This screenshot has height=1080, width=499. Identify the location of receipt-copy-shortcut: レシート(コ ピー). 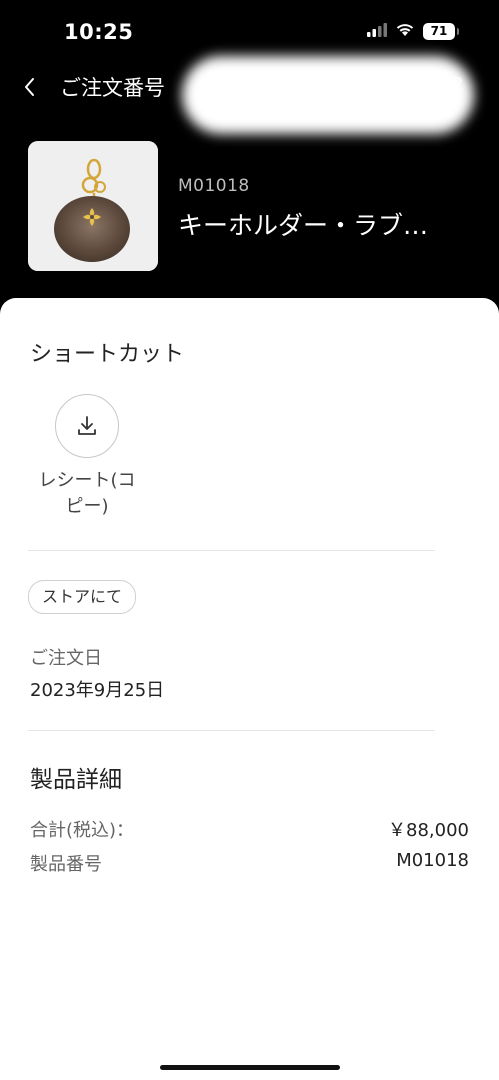
(87, 457).